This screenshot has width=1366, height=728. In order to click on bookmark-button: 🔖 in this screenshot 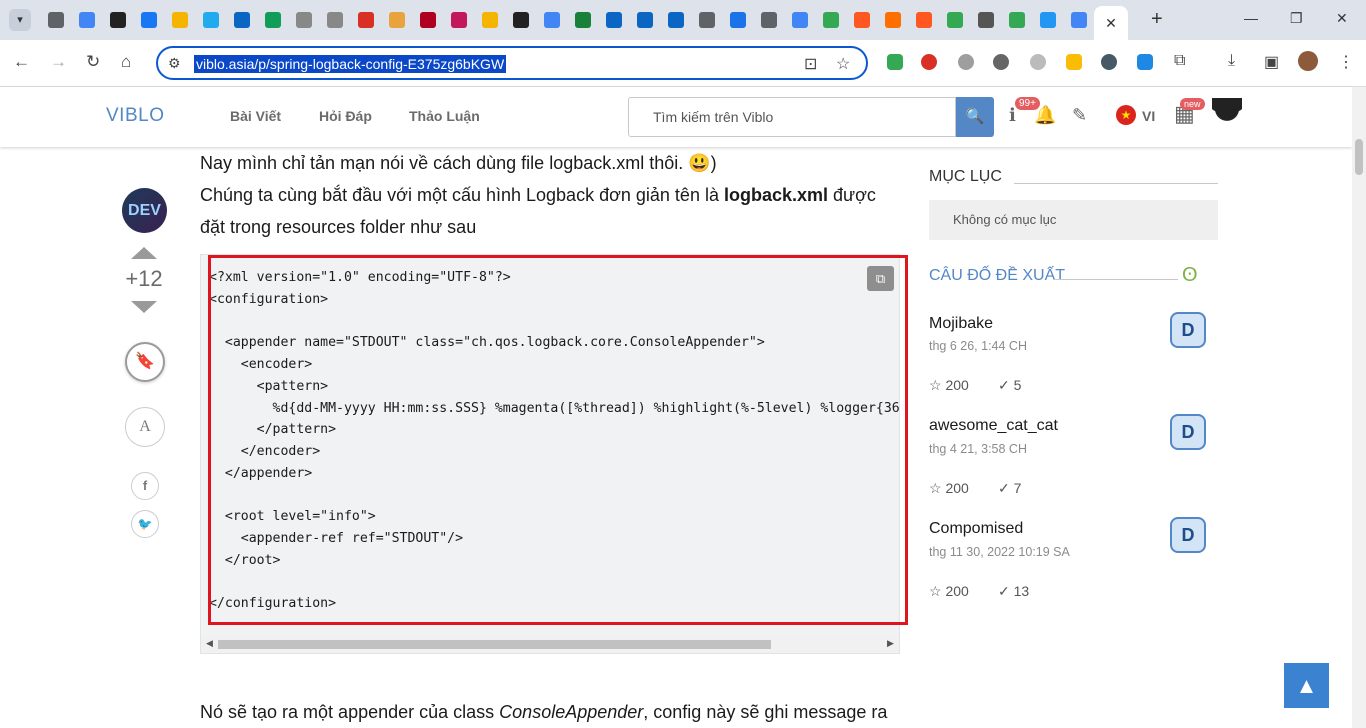, I will do `click(145, 362)`.